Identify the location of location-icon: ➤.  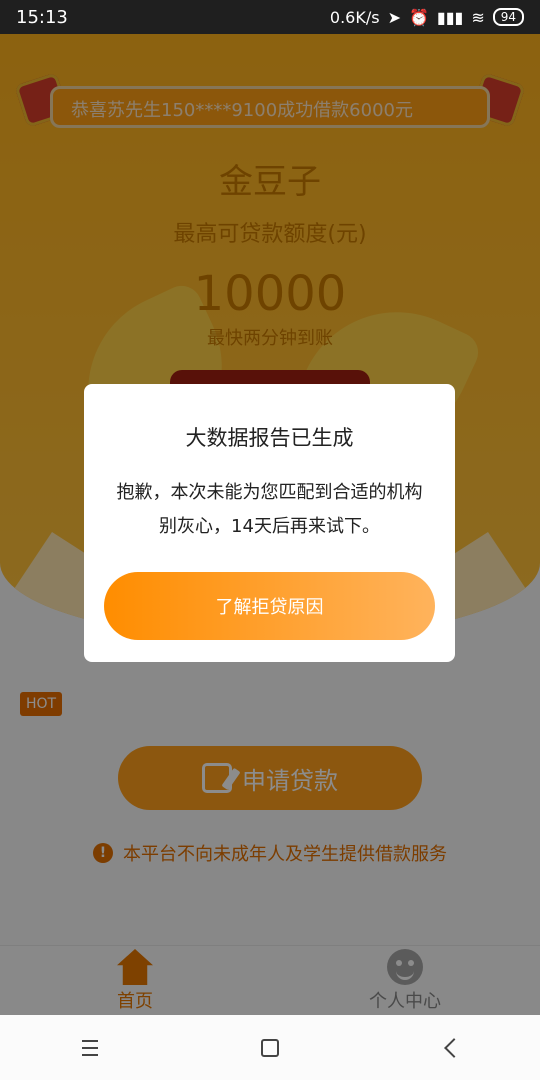
(394, 17).